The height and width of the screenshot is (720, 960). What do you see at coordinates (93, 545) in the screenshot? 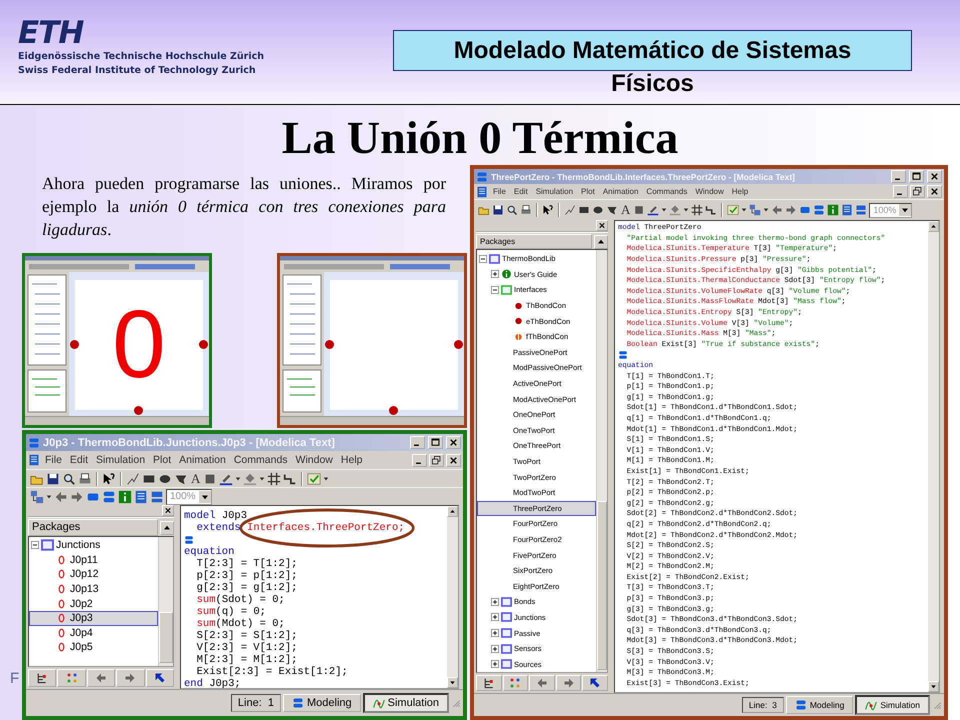
I see `tree-item: Junctions` at bounding box center [93, 545].